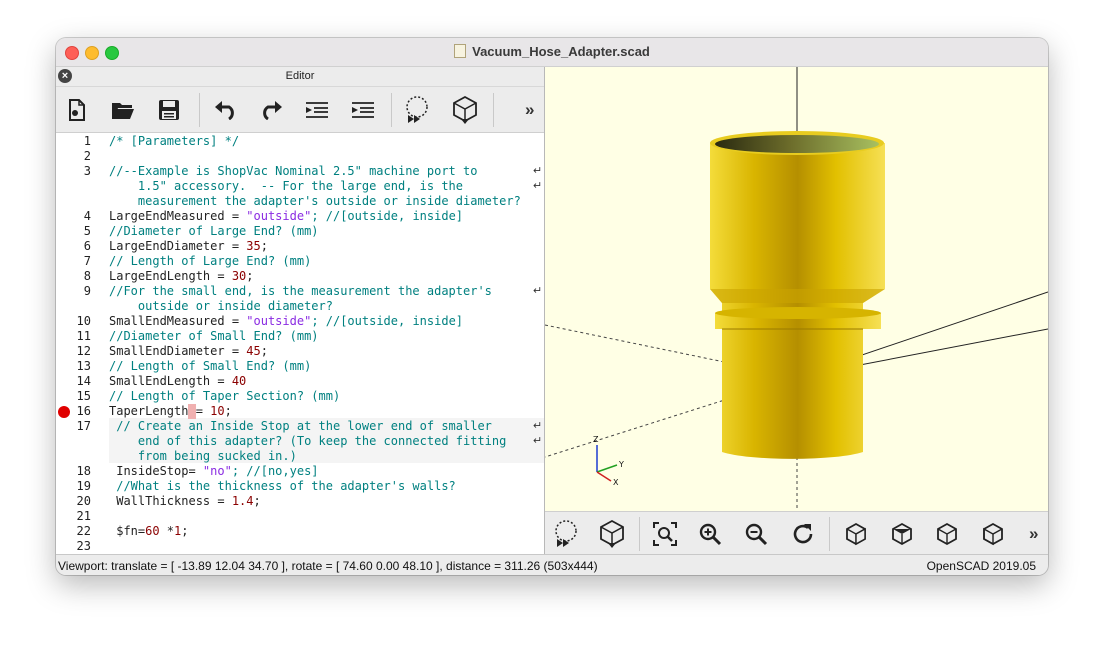 The height and width of the screenshot is (649, 1104). I want to click on new-file-icon, so click(77, 110).